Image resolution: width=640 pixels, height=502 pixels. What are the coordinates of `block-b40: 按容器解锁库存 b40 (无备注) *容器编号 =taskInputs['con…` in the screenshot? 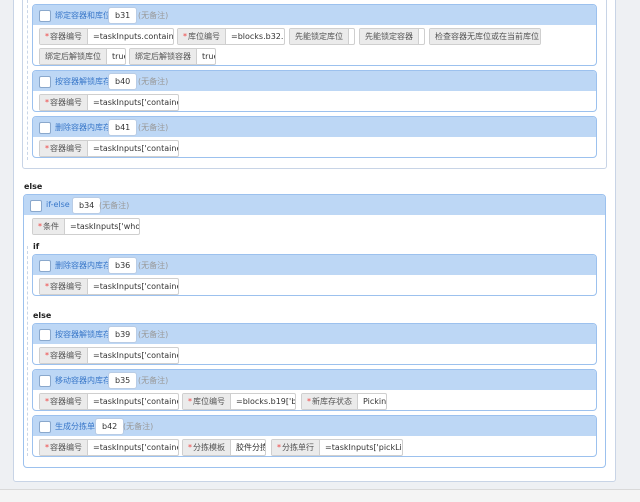 It's located at (314, 91).